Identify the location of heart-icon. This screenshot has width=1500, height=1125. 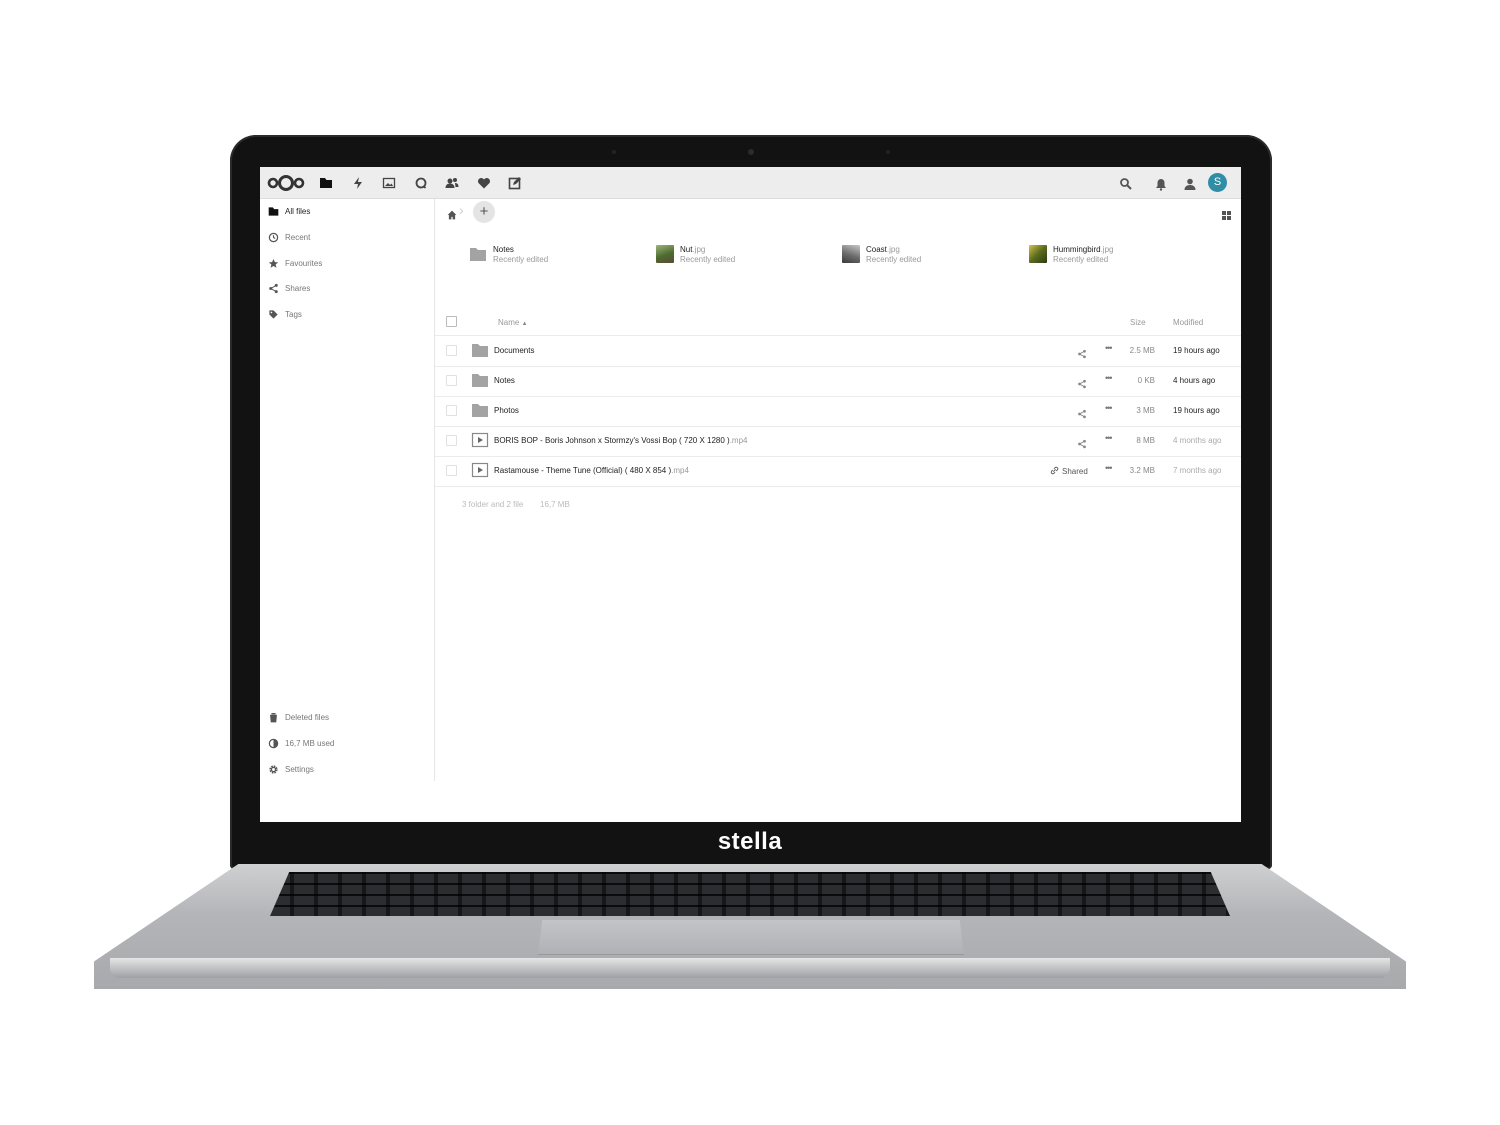
(484, 183).